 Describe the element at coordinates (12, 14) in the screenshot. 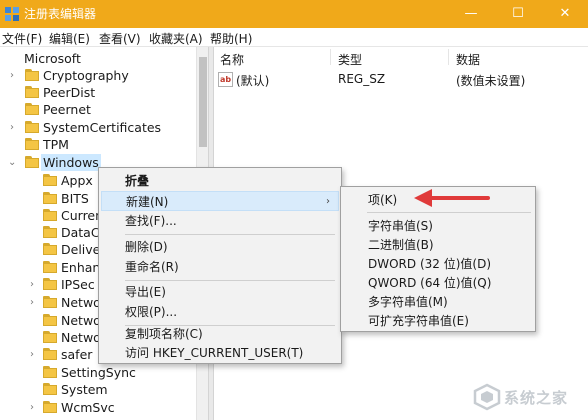

I see `registry-app-icon` at that location.